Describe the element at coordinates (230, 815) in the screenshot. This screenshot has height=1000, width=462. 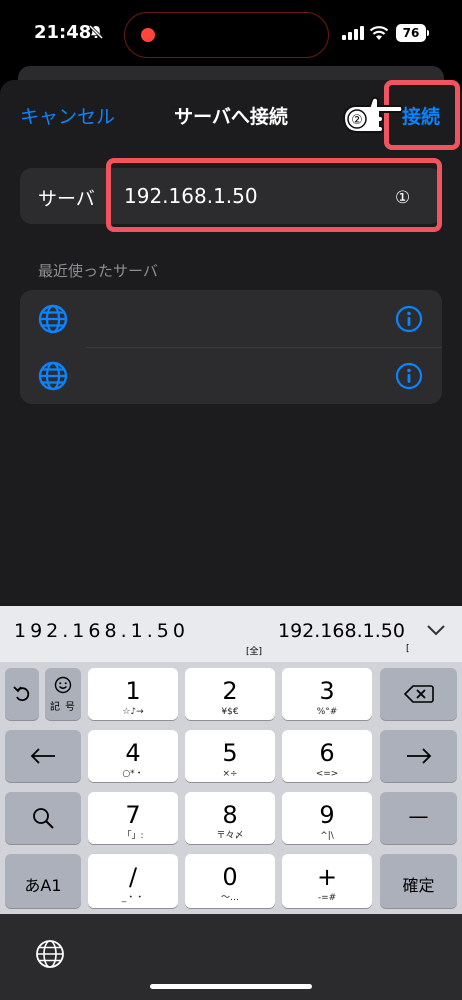
I see `key-8-main: 8` at that location.